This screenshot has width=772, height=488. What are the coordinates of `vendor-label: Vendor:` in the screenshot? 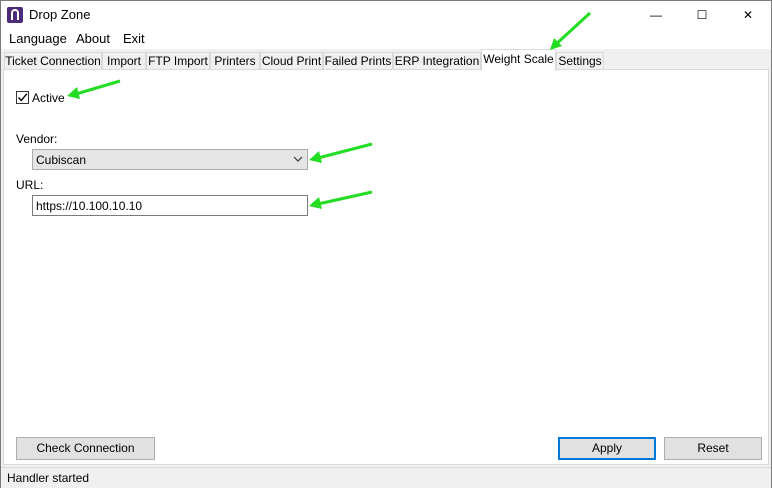 It's located at (37, 139).